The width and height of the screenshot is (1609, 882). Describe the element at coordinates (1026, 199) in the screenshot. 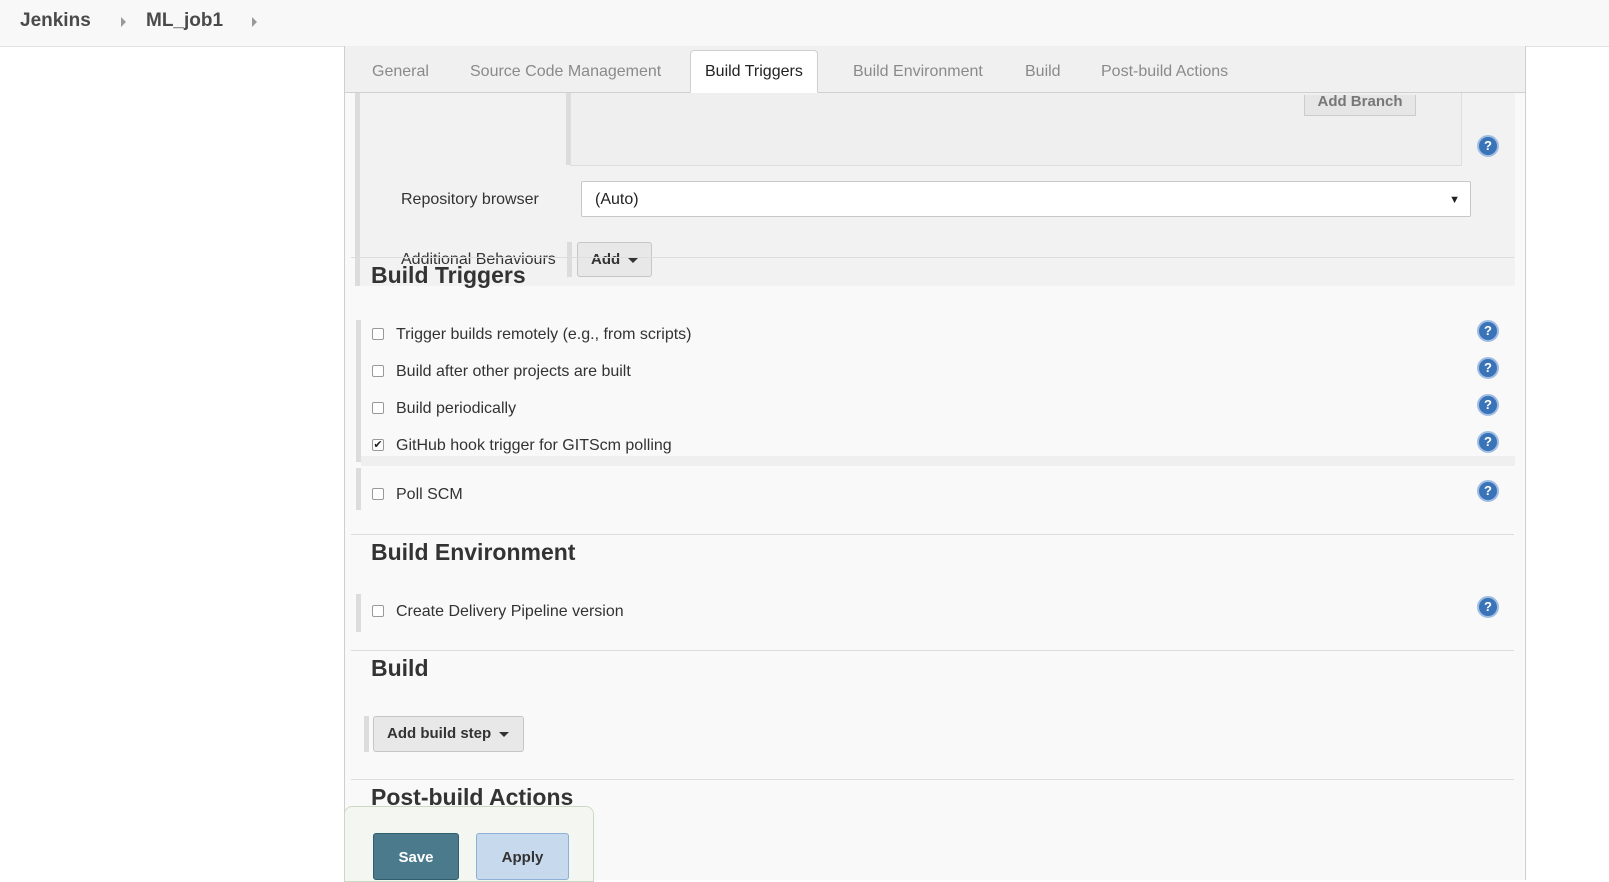

I see `repository-browser-select: (Auto) ▼` at that location.